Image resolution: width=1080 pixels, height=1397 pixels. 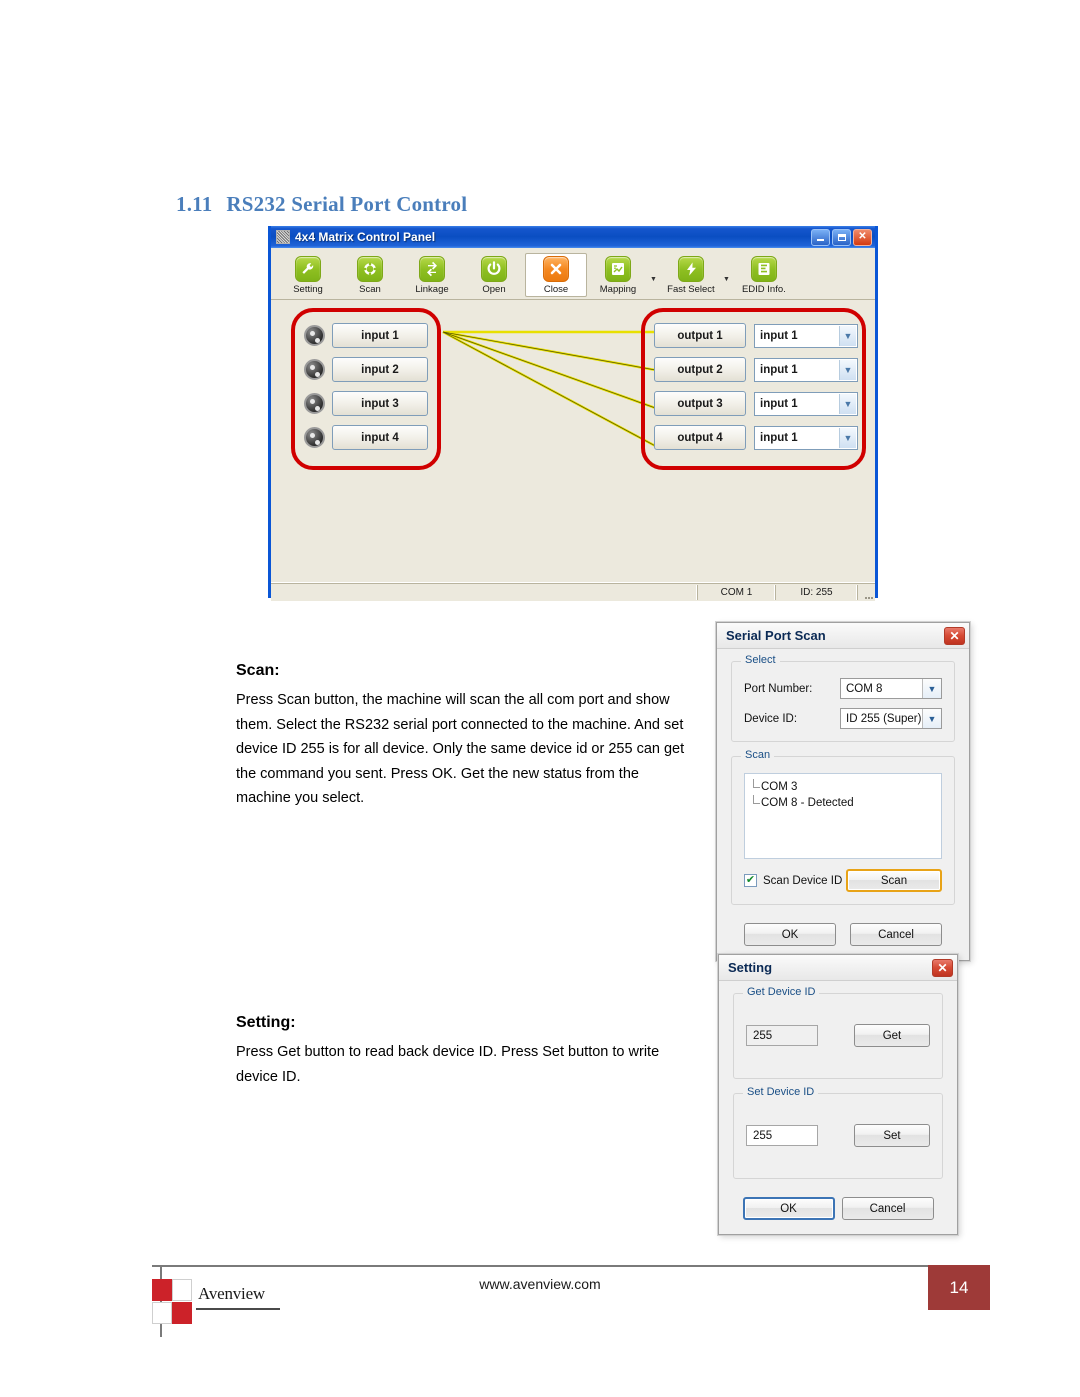 What do you see at coordinates (843, 803) in the screenshot?
I see `list-item: COM 8 - Detected` at bounding box center [843, 803].